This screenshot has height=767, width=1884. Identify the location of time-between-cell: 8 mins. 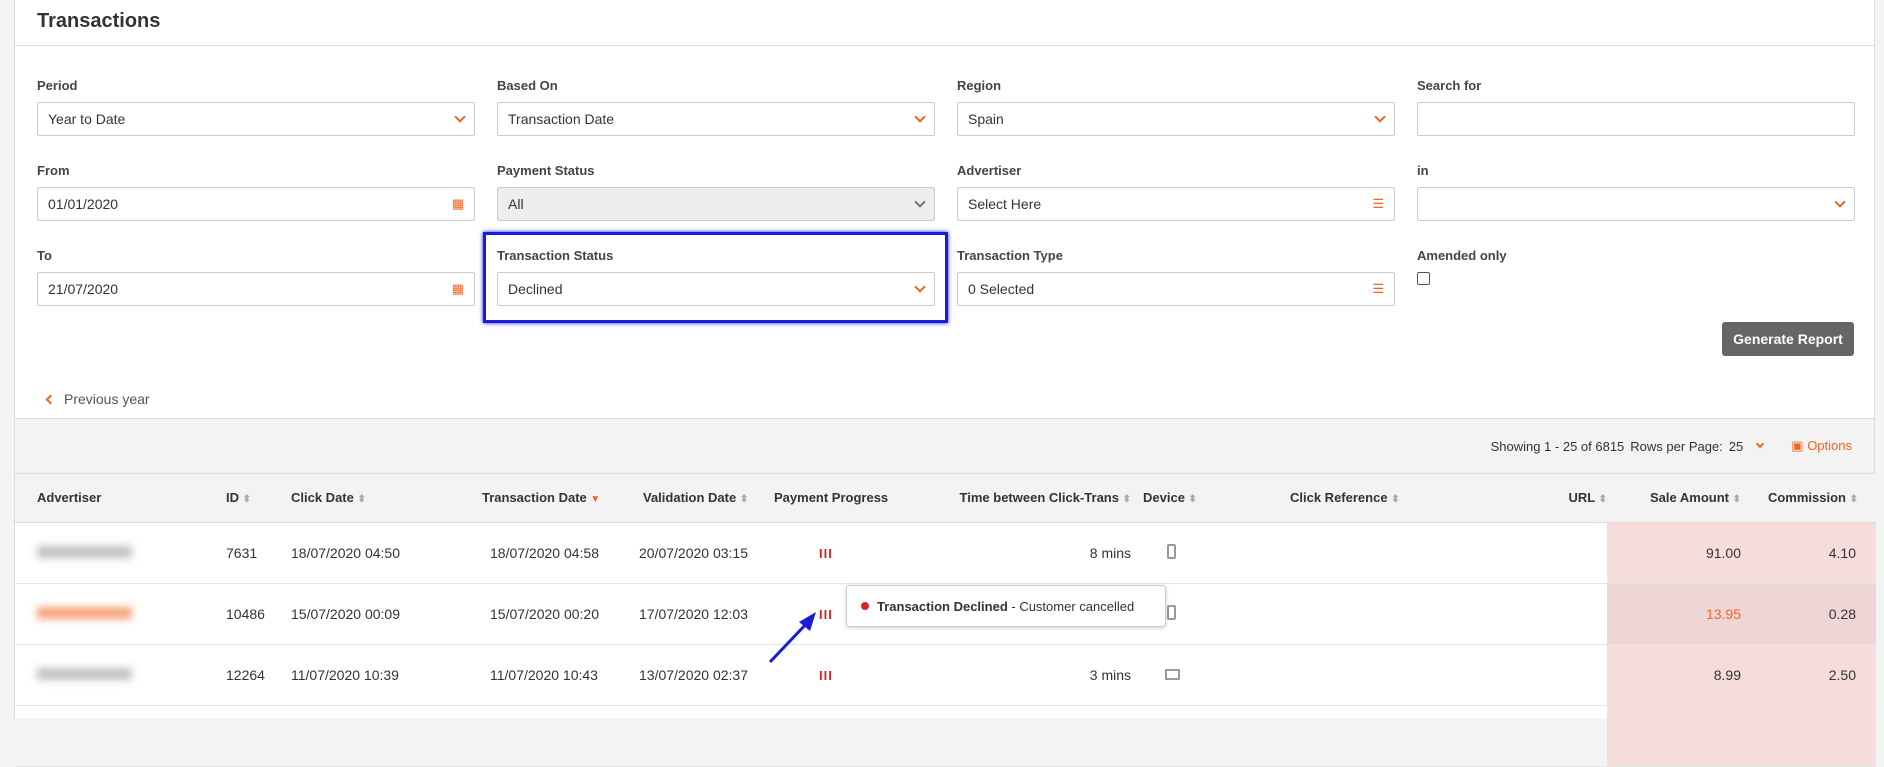
(1036, 553).